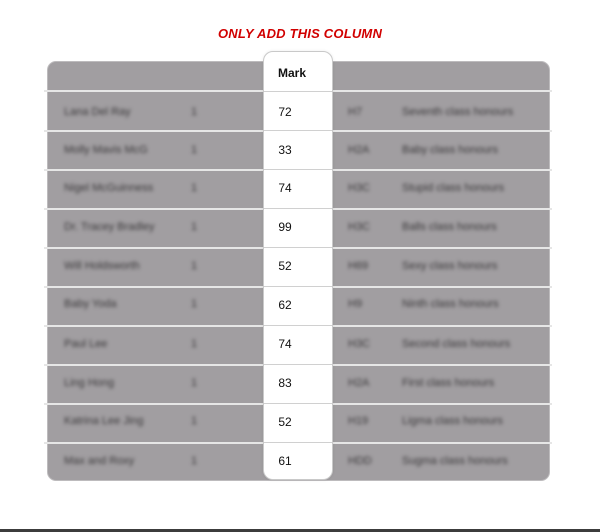 This screenshot has width=600, height=532. Describe the element at coordinates (109, 188) in the screenshot. I see `student-name: Nigel McGuinness` at that location.